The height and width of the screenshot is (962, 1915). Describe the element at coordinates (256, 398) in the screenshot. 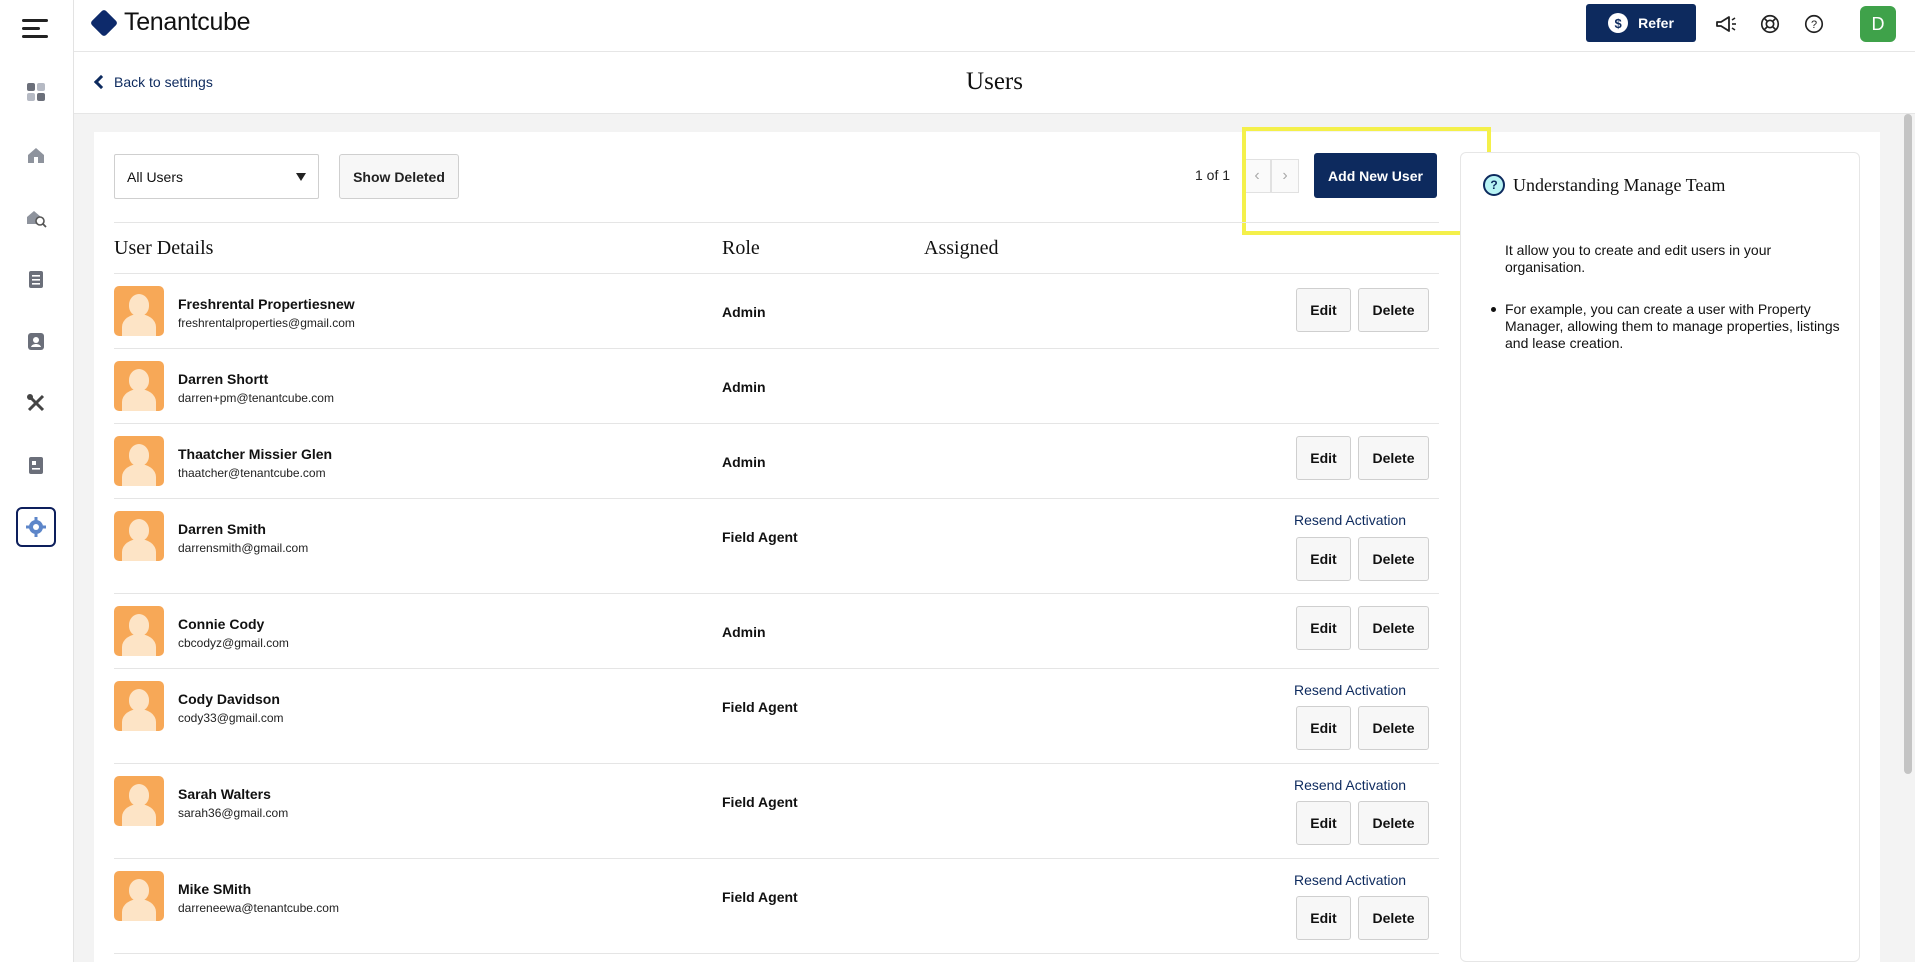

I see `user-email: darren+pm@tenantcube.com` at that location.